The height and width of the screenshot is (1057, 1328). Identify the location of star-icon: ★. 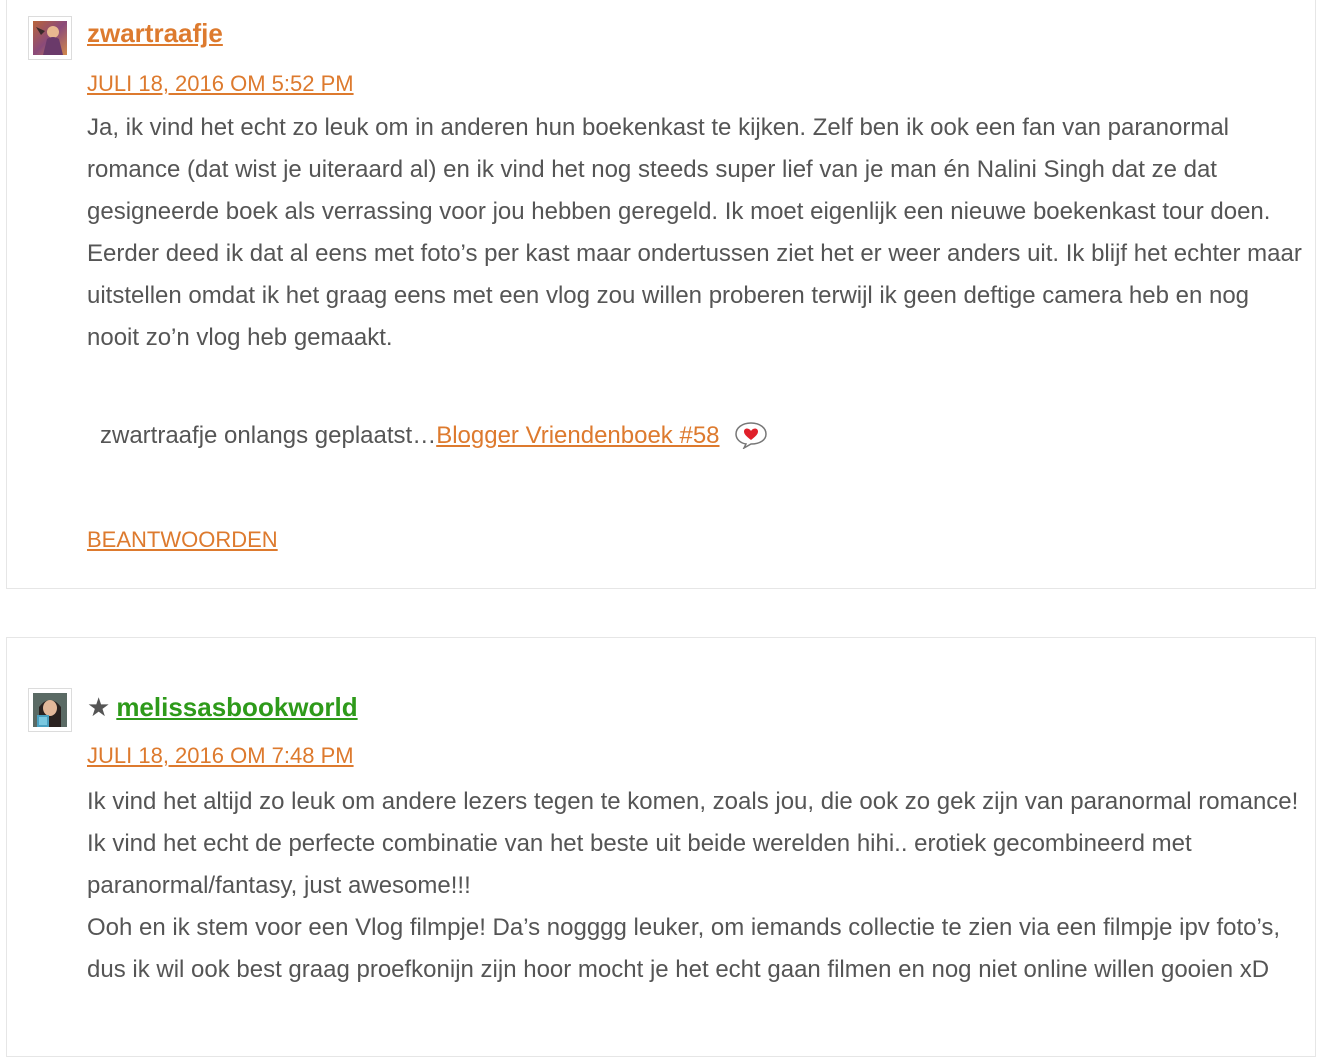
(99, 707).